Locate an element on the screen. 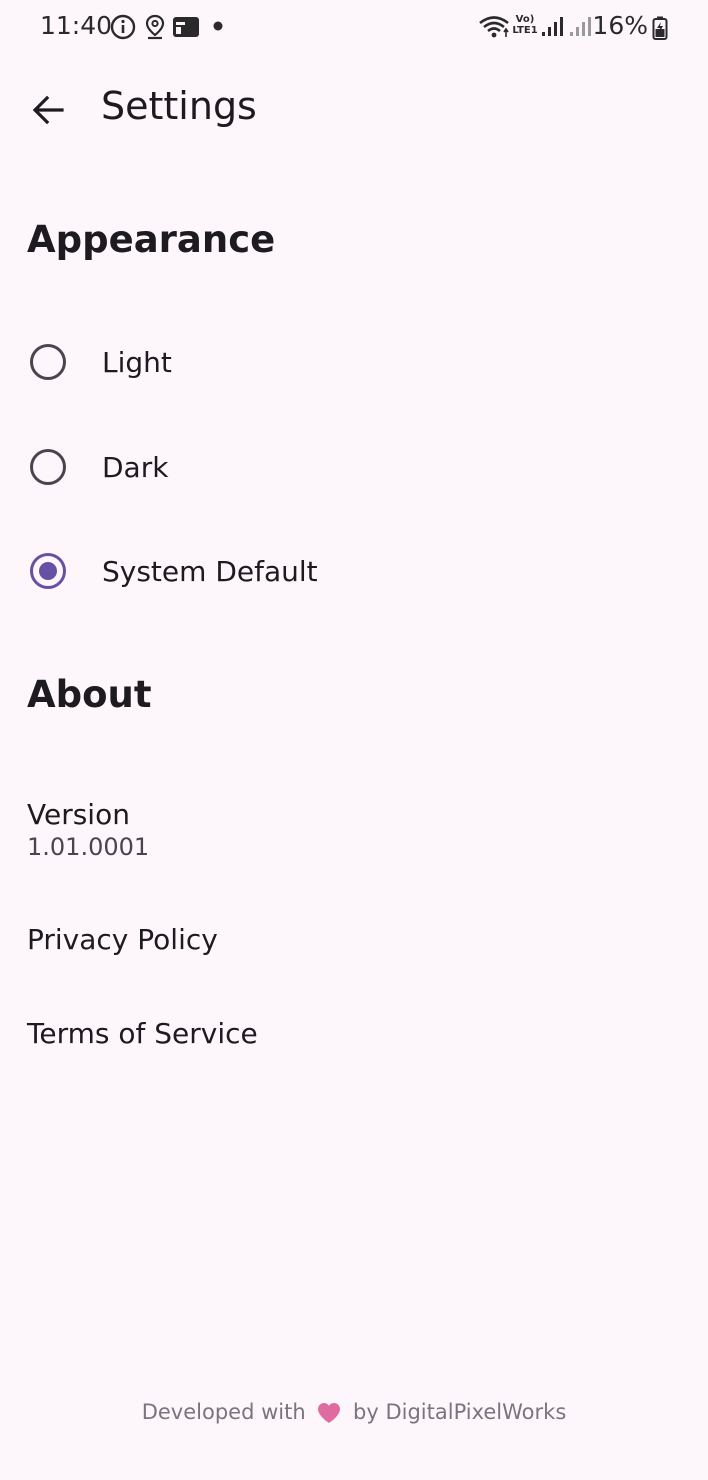  footer-prefix: Developed with is located at coordinates (223, 1412).